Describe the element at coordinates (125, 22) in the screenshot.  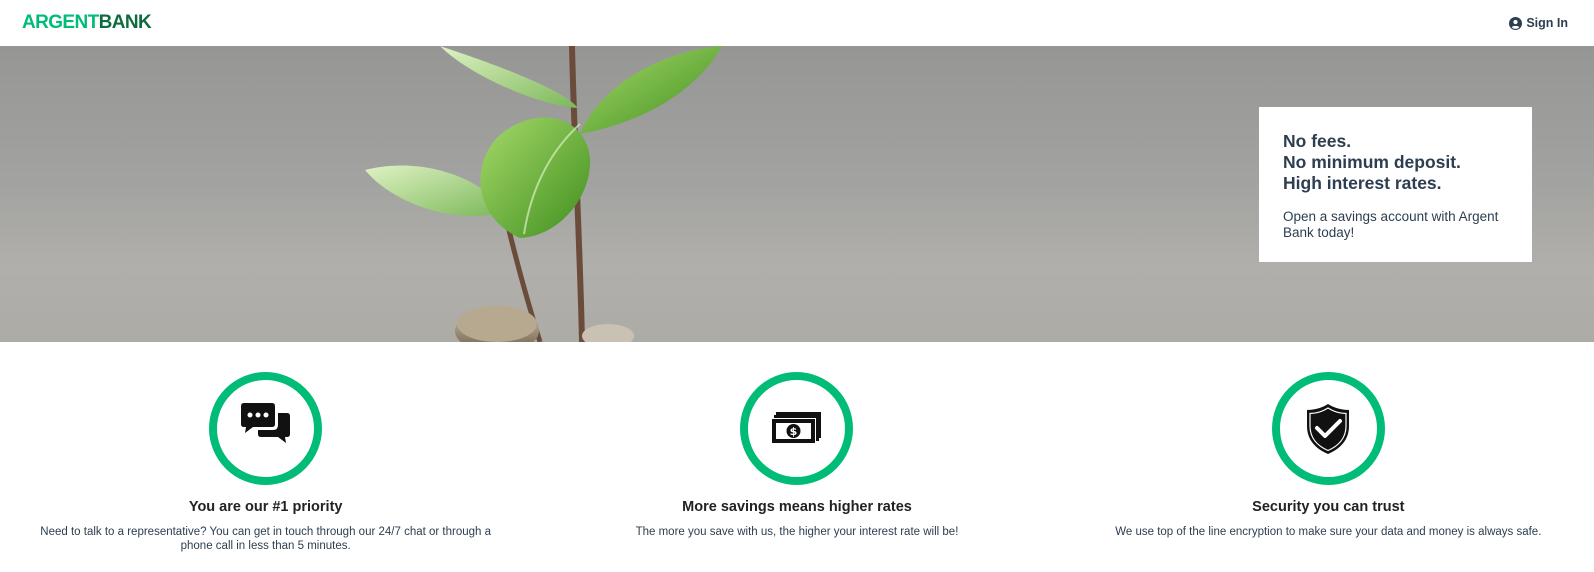
I see `logo-text-bank: BANK` at that location.